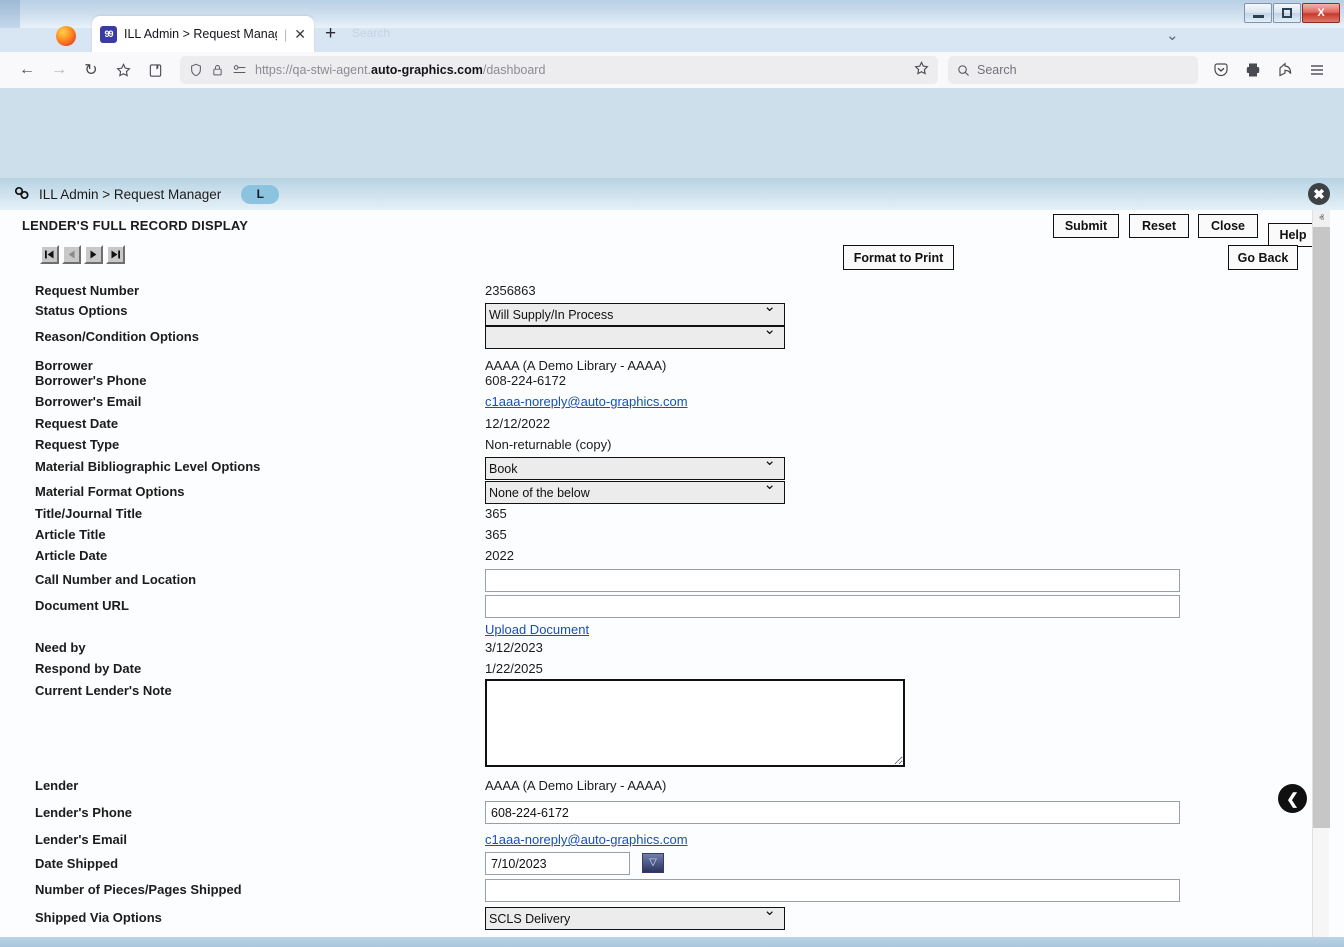  What do you see at coordinates (91, 380) in the screenshot?
I see `label-borrowers-phone: Borrower's Phone` at bounding box center [91, 380].